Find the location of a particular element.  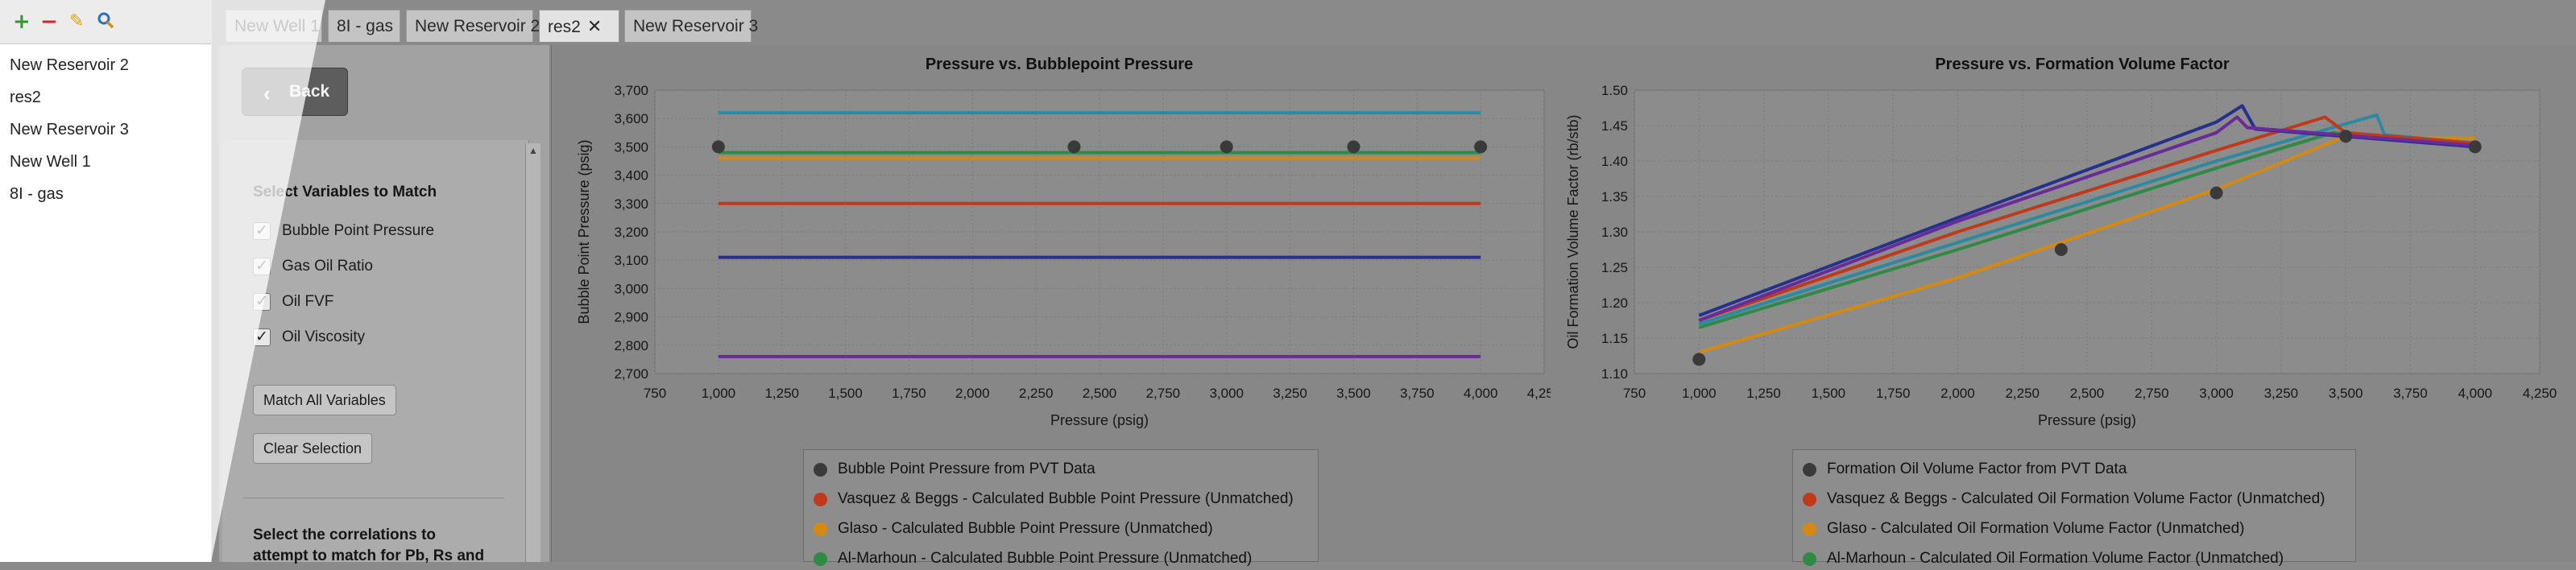

checkbox-label: Bubble Point Pressure is located at coordinates (358, 230).